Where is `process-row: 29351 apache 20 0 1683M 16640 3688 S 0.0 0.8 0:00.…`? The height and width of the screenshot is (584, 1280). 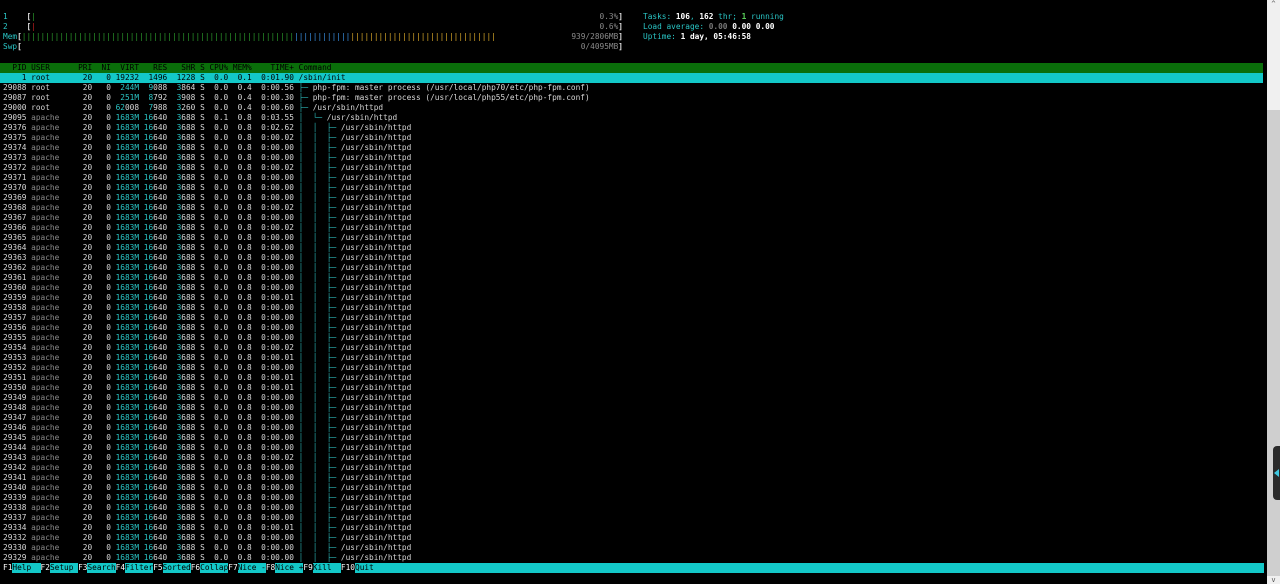 process-row: 29351 apache 20 0 1683M 16640 3688 S 0.0 0.8 0:00.… is located at coordinates (631, 378).